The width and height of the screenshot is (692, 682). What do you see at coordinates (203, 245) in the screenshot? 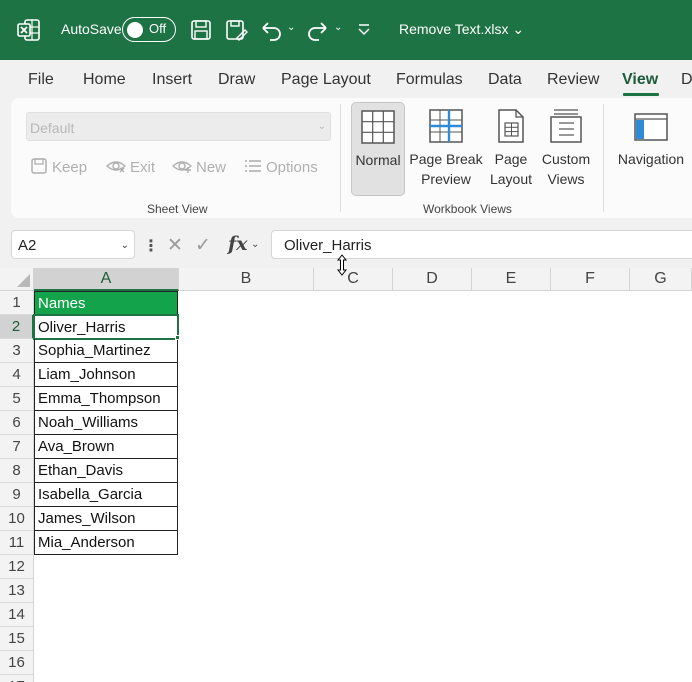
I see `enter-icon: ✓` at bounding box center [203, 245].